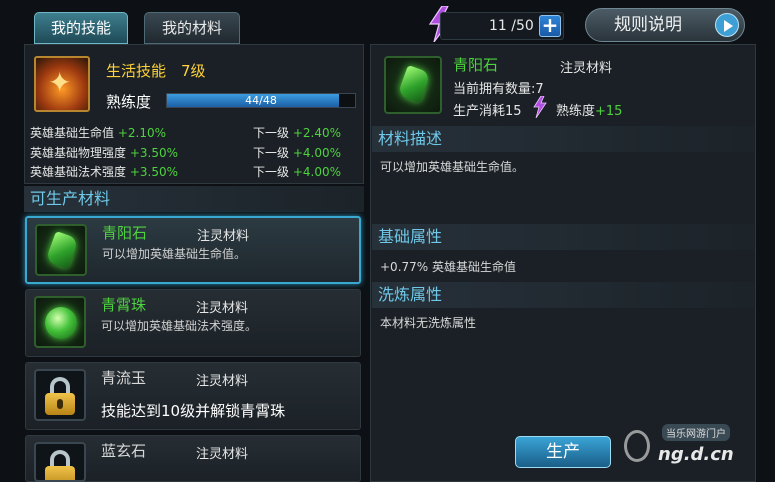  Describe the element at coordinates (136, 71) in the screenshot. I see `skill-title: 生活技能` at that location.